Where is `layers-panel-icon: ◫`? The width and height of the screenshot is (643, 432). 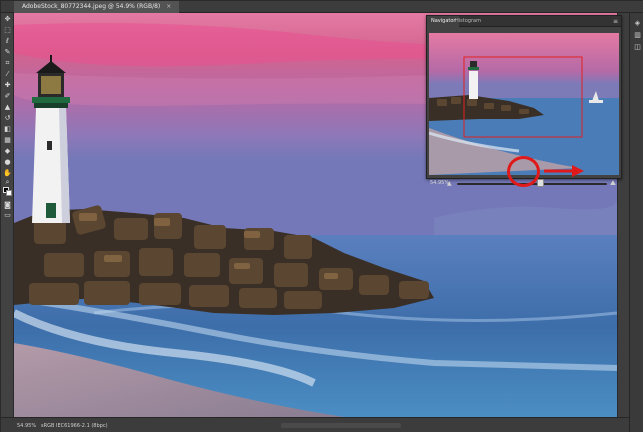 layers-panel-icon: ◫ is located at coordinates (637, 47).